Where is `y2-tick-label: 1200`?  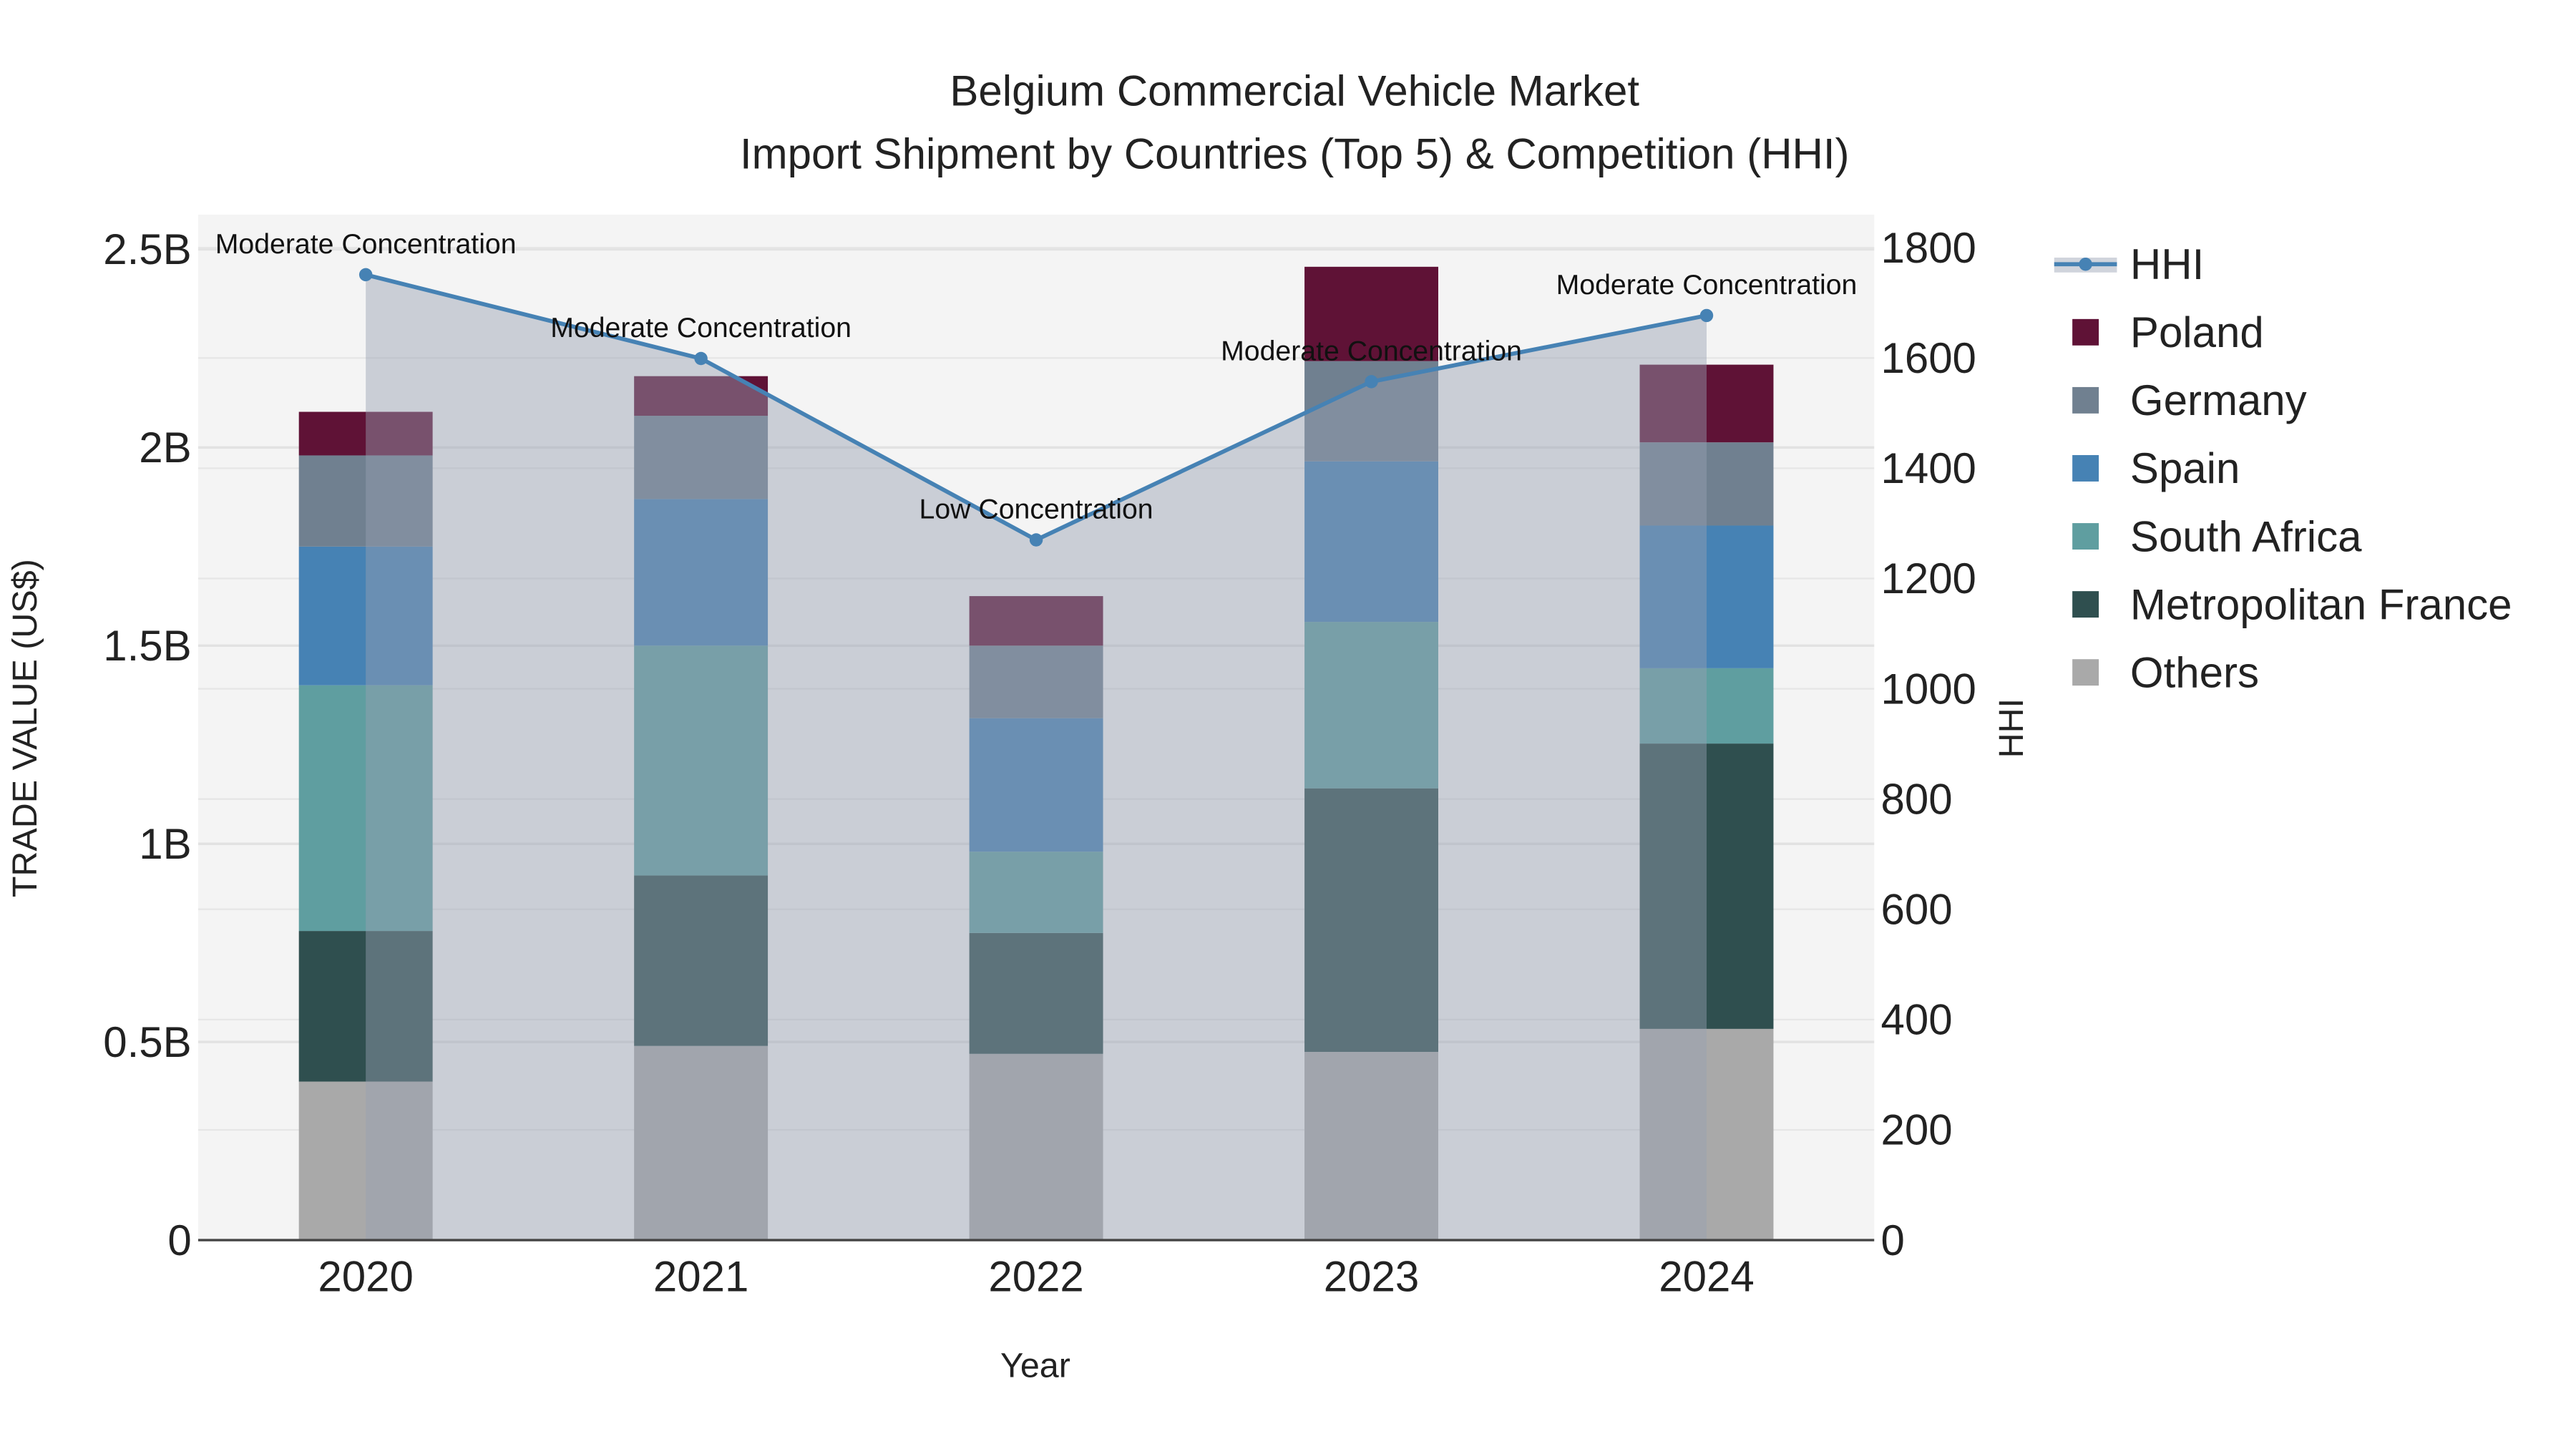 y2-tick-label: 1200 is located at coordinates (1928, 578).